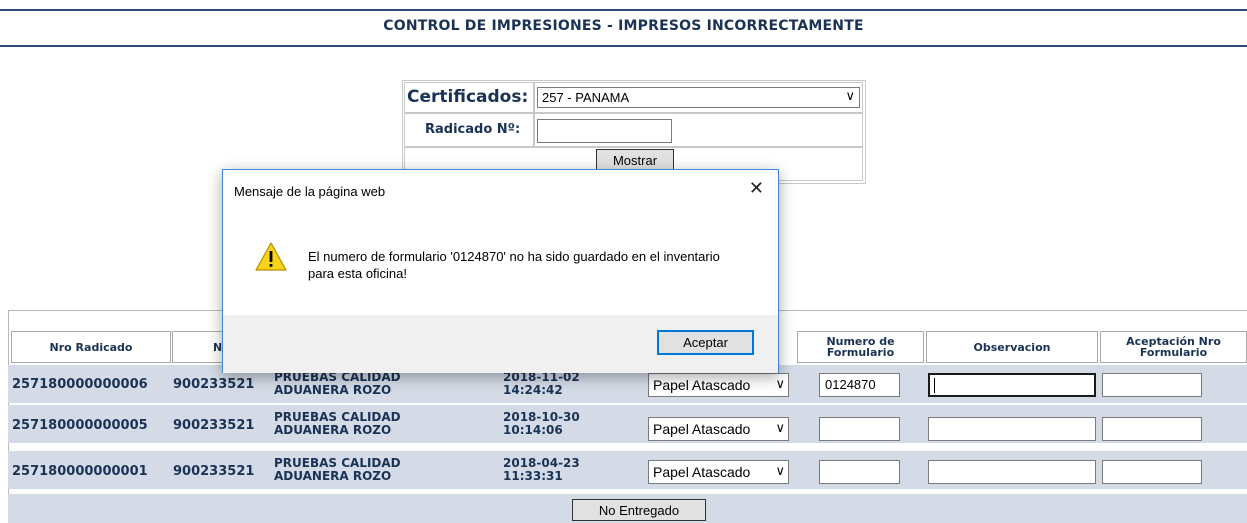  I want to click on cell-radicado: 257180000000005, so click(80, 425).